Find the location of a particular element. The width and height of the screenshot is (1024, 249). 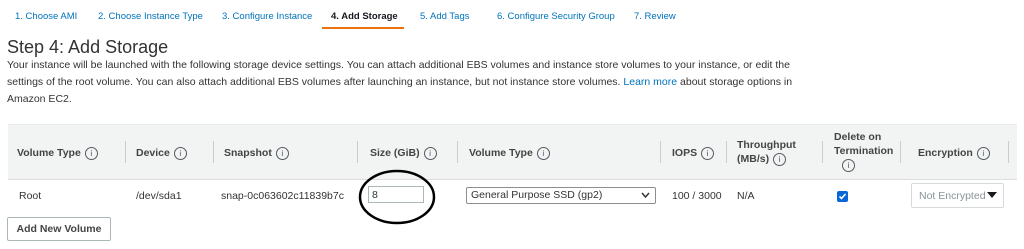

encryption-value: Not Encrypted is located at coordinates (952, 196).